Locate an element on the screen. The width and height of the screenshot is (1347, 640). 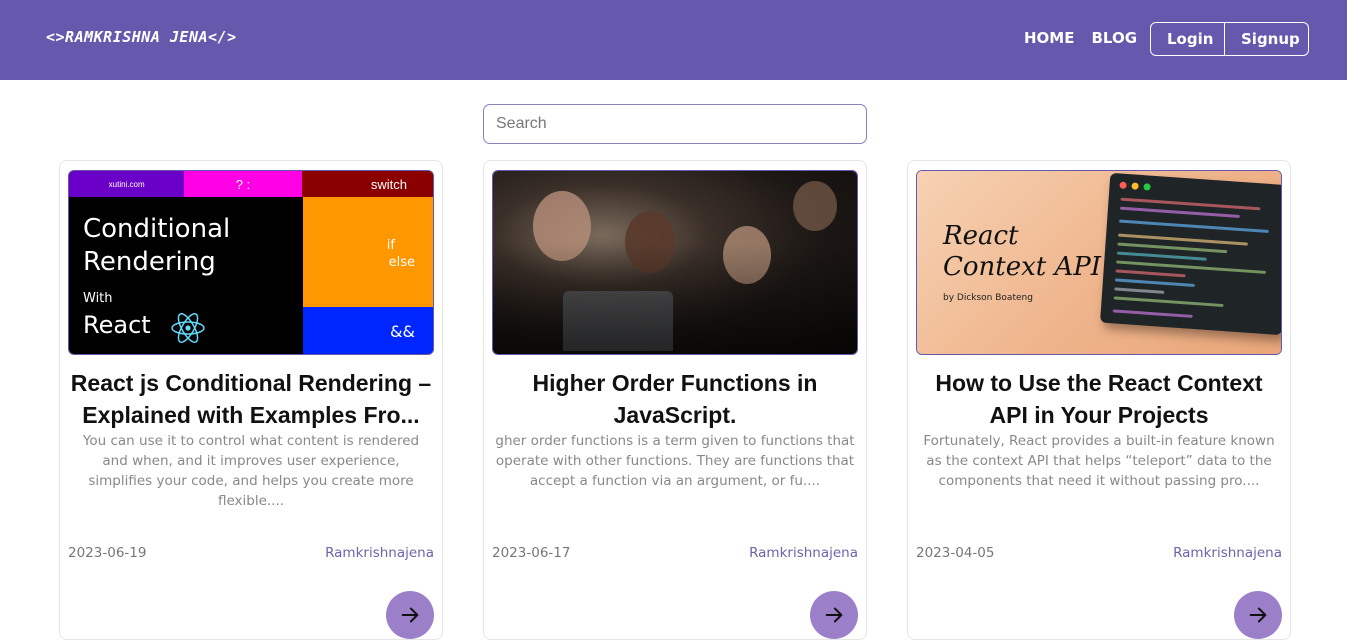
image-context-title-line1: React is located at coordinates (981, 236).